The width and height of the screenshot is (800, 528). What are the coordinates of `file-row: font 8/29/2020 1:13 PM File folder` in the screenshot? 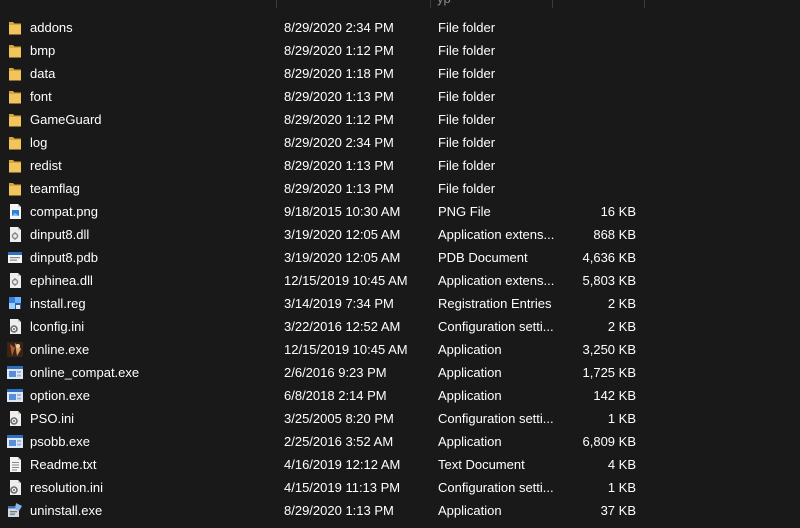 It's located at (400, 96).